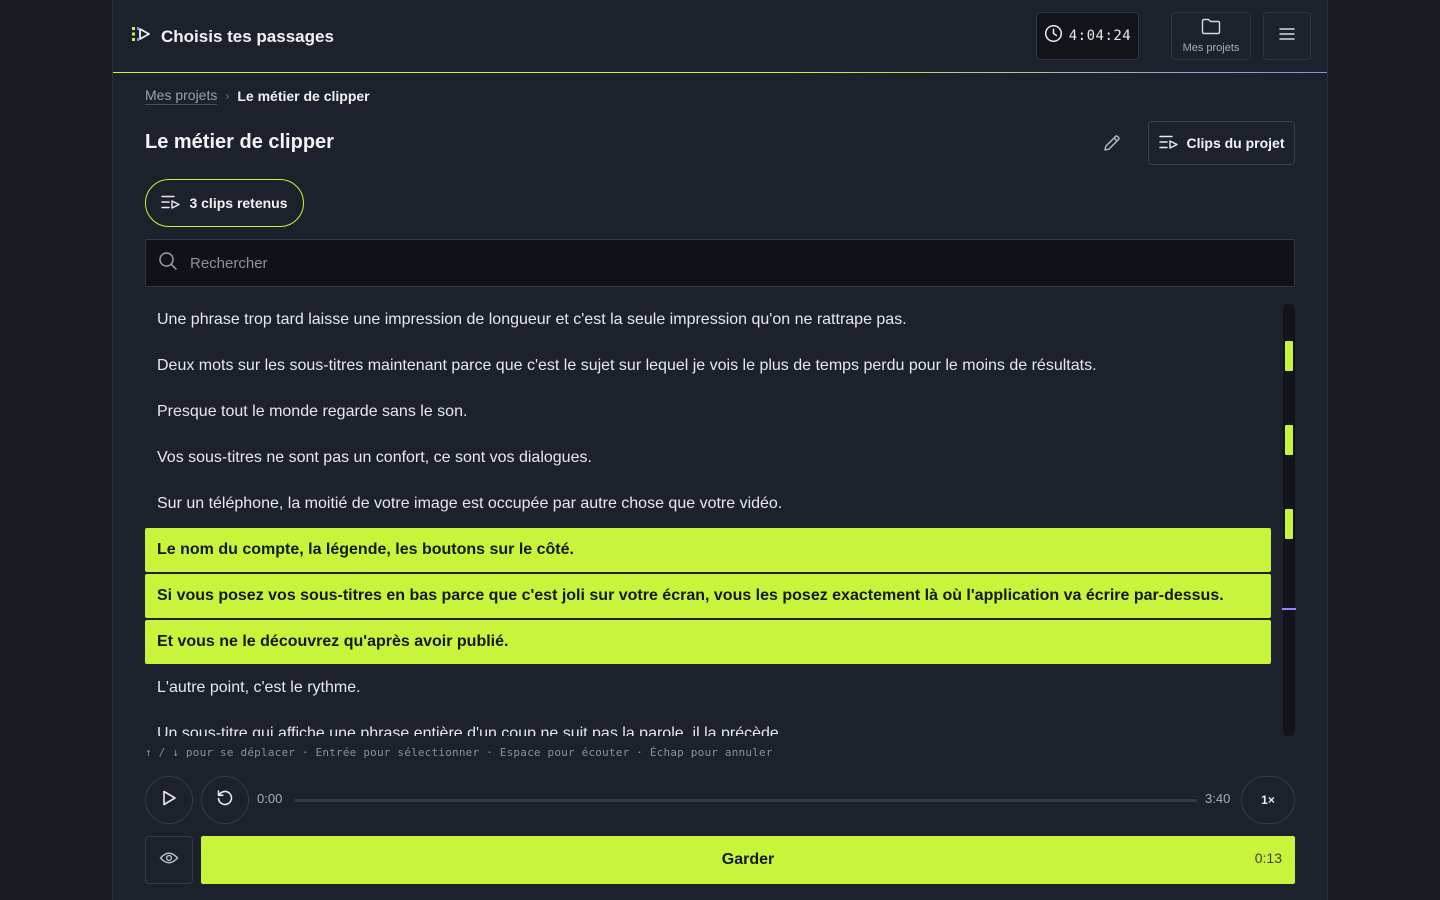  I want to click on clip-duration: 0:13, so click(1268, 858).